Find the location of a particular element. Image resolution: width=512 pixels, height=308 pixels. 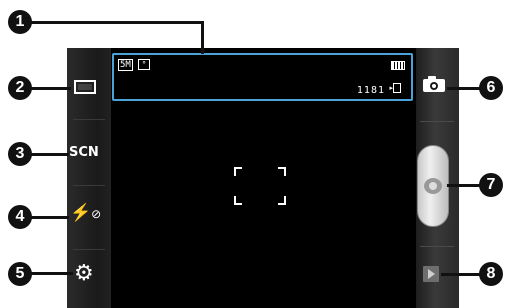

callout-7: 7 is located at coordinates (491, 185).